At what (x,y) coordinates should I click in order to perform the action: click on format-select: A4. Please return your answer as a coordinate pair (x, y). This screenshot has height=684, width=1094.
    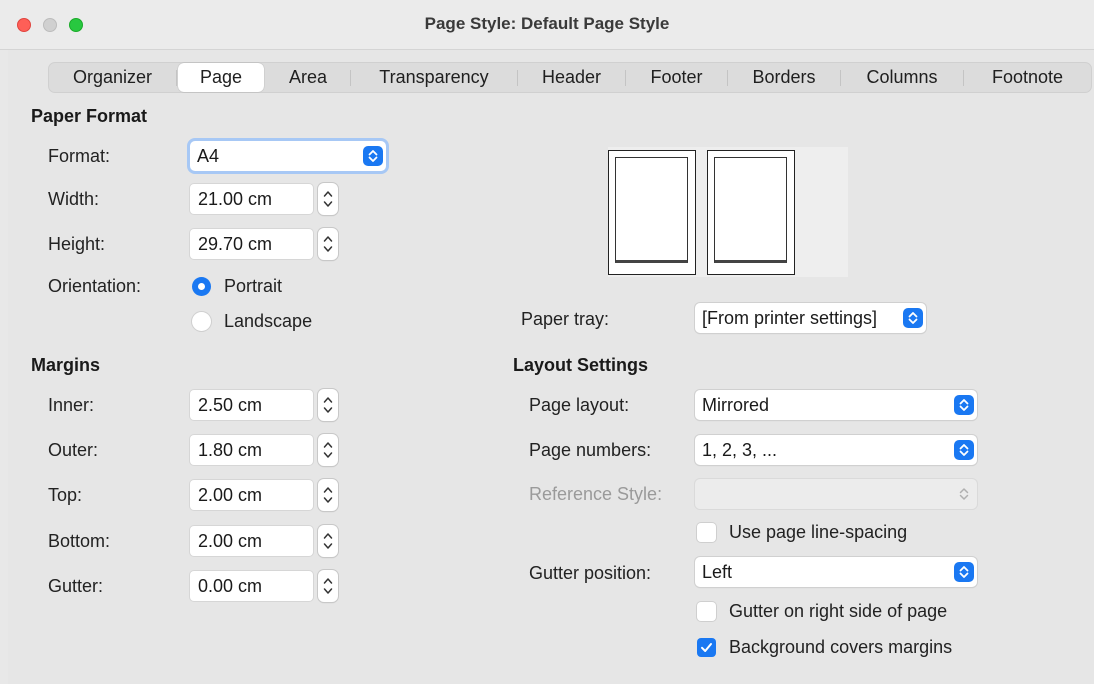
    Looking at the image, I should click on (288, 156).